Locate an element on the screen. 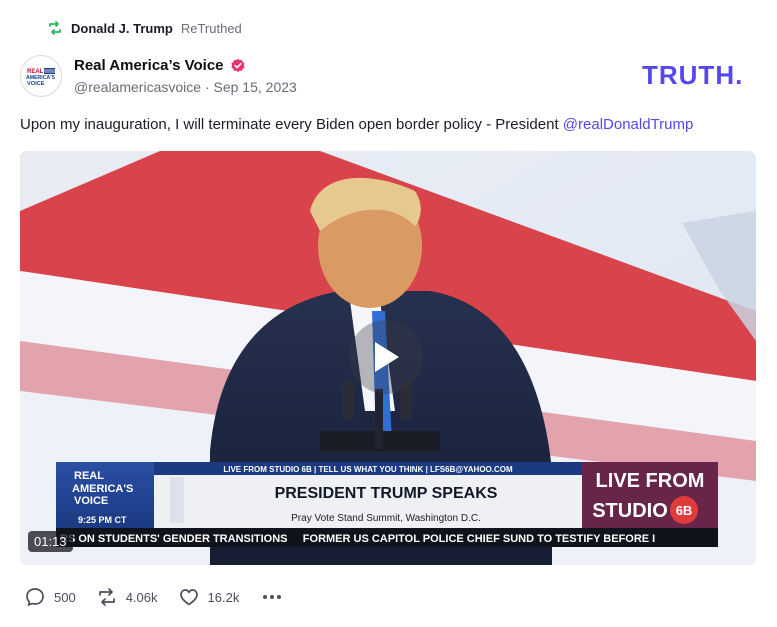  retruth-count: 4.06k is located at coordinates (141, 597).